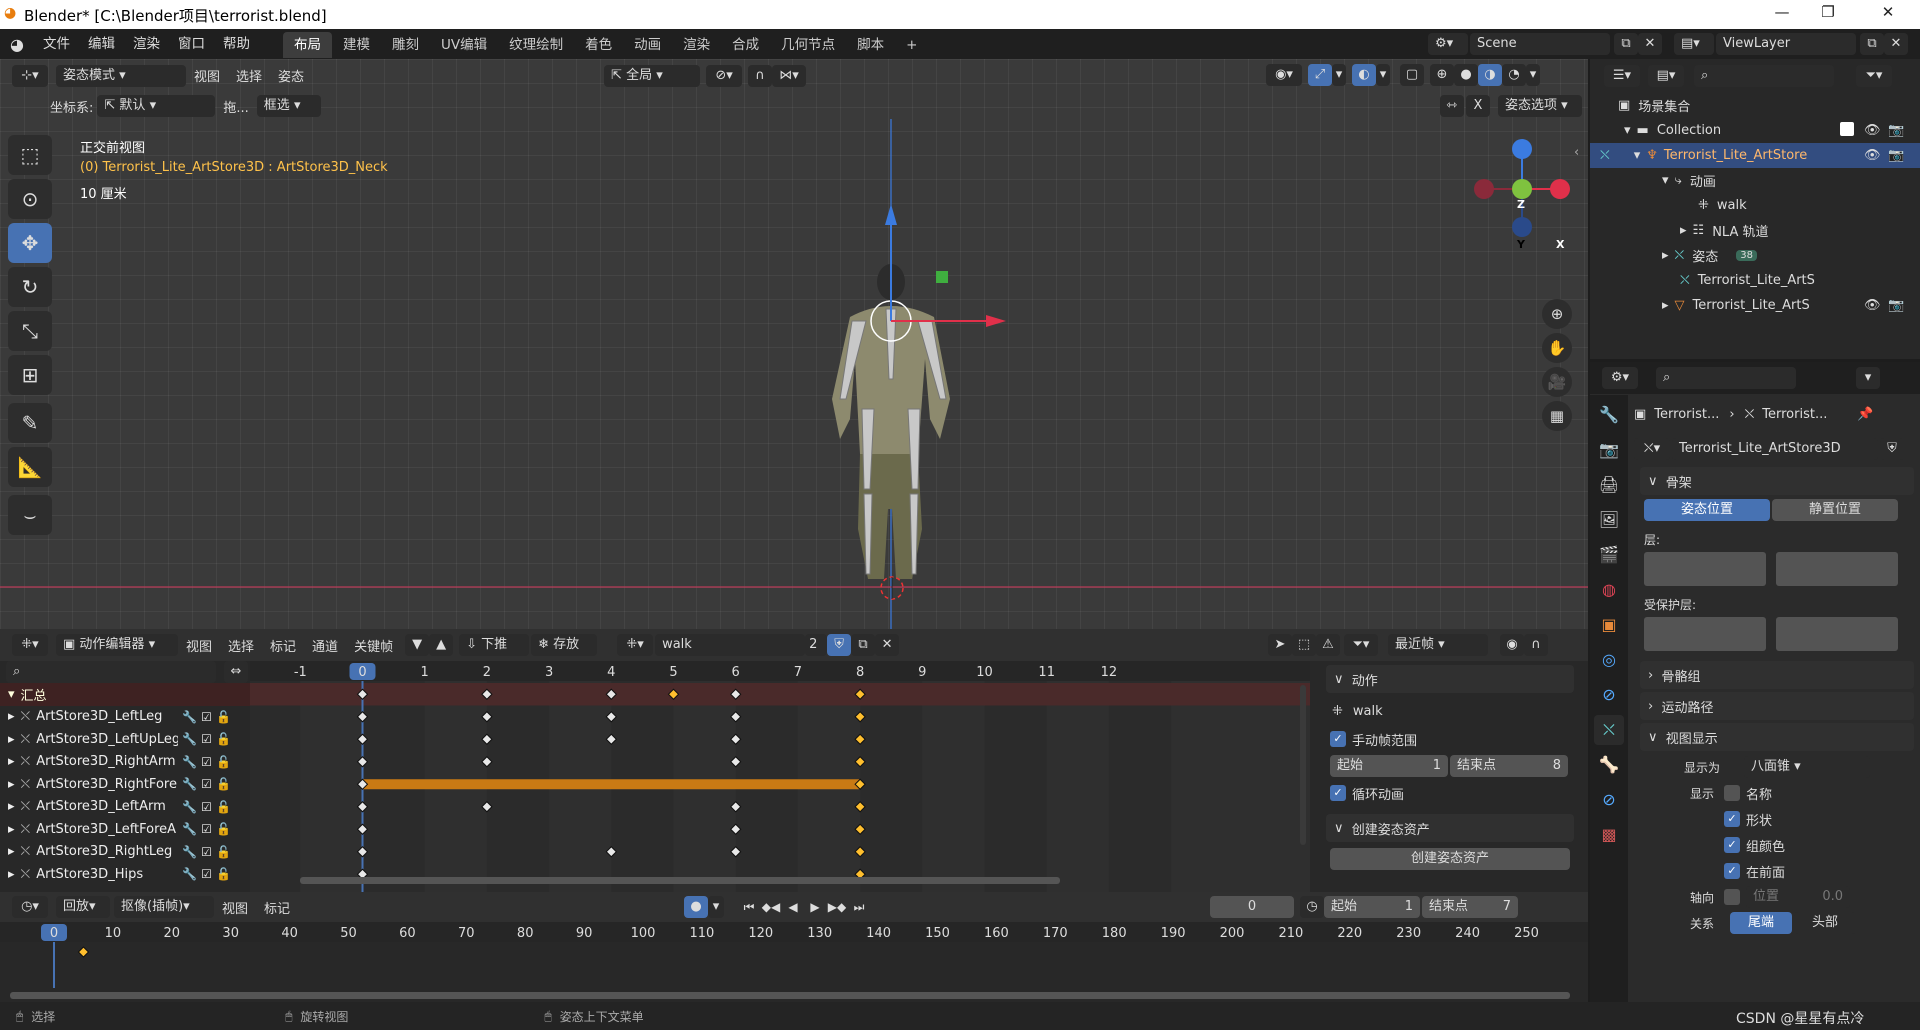 The width and height of the screenshot is (1920, 1030). I want to click on render-tab-icon: 📷, so click(1609, 450).